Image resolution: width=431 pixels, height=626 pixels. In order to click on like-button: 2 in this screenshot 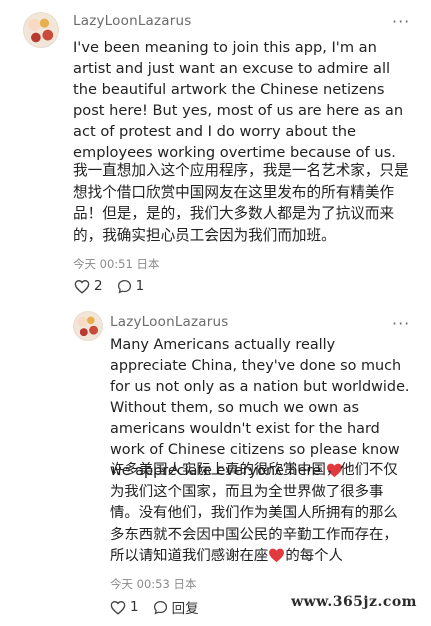, I will do `click(88, 286)`.